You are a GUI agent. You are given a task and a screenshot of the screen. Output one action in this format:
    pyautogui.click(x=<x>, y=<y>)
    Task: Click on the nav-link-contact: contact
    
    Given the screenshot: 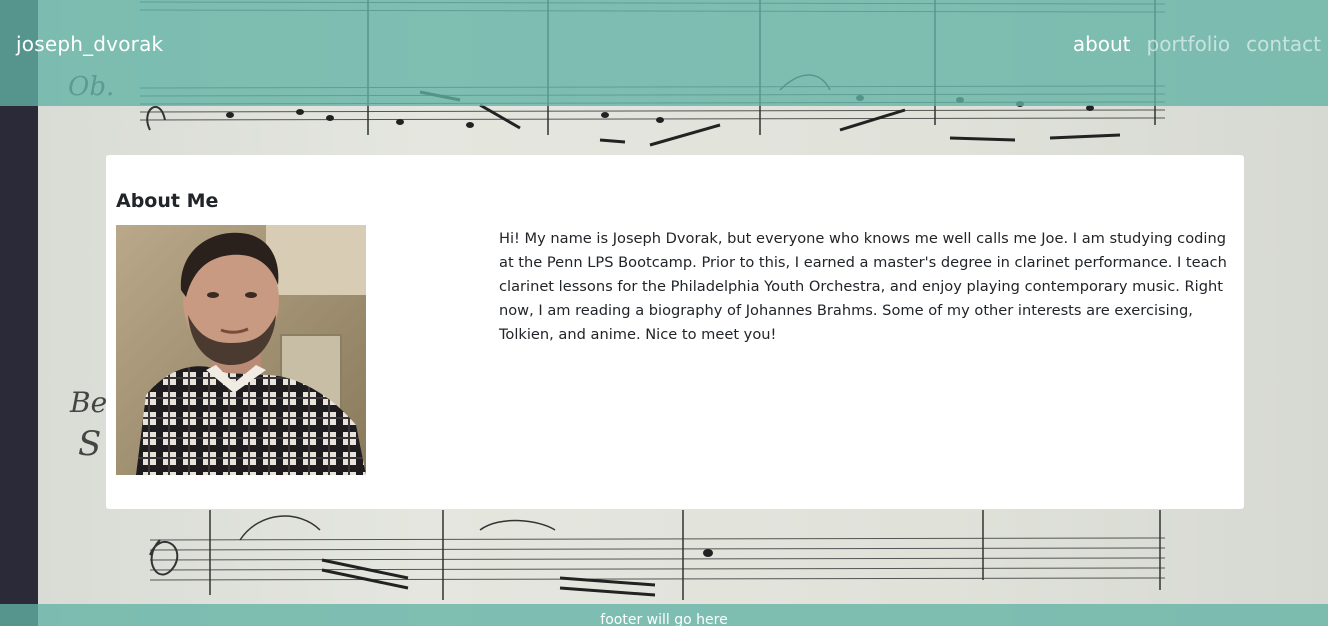 What is the action you would take?
    pyautogui.click(x=1282, y=44)
    